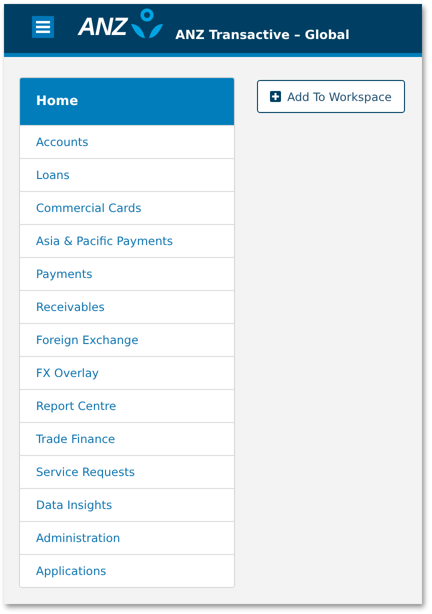 This screenshot has height=614, width=432. What do you see at coordinates (127, 570) in the screenshot?
I see `sidebar-item: Applications` at bounding box center [127, 570].